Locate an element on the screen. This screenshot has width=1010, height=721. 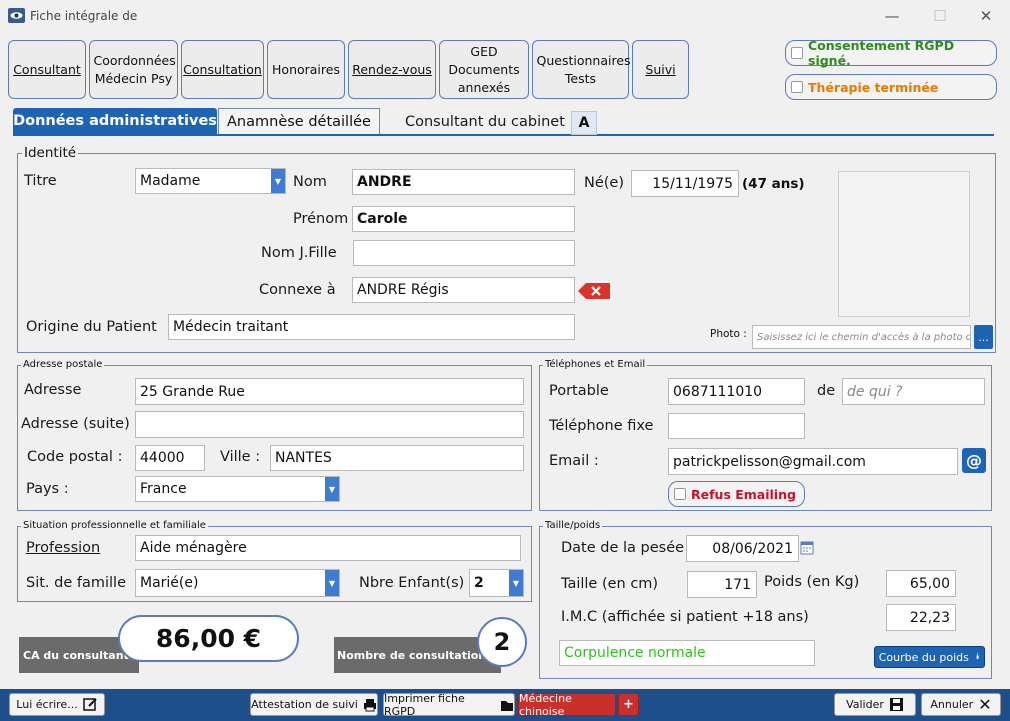
photo-box is located at coordinates (904, 244).